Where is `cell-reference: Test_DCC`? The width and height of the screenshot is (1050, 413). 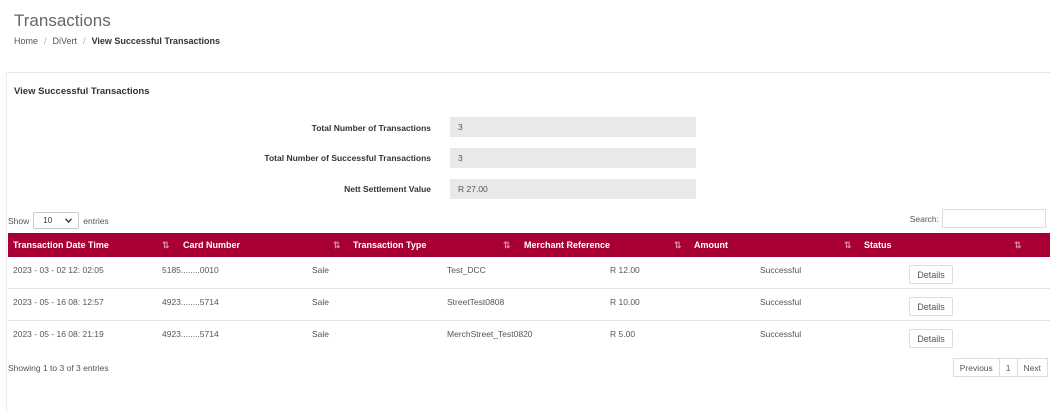 cell-reference: Test_DCC is located at coordinates (466, 270).